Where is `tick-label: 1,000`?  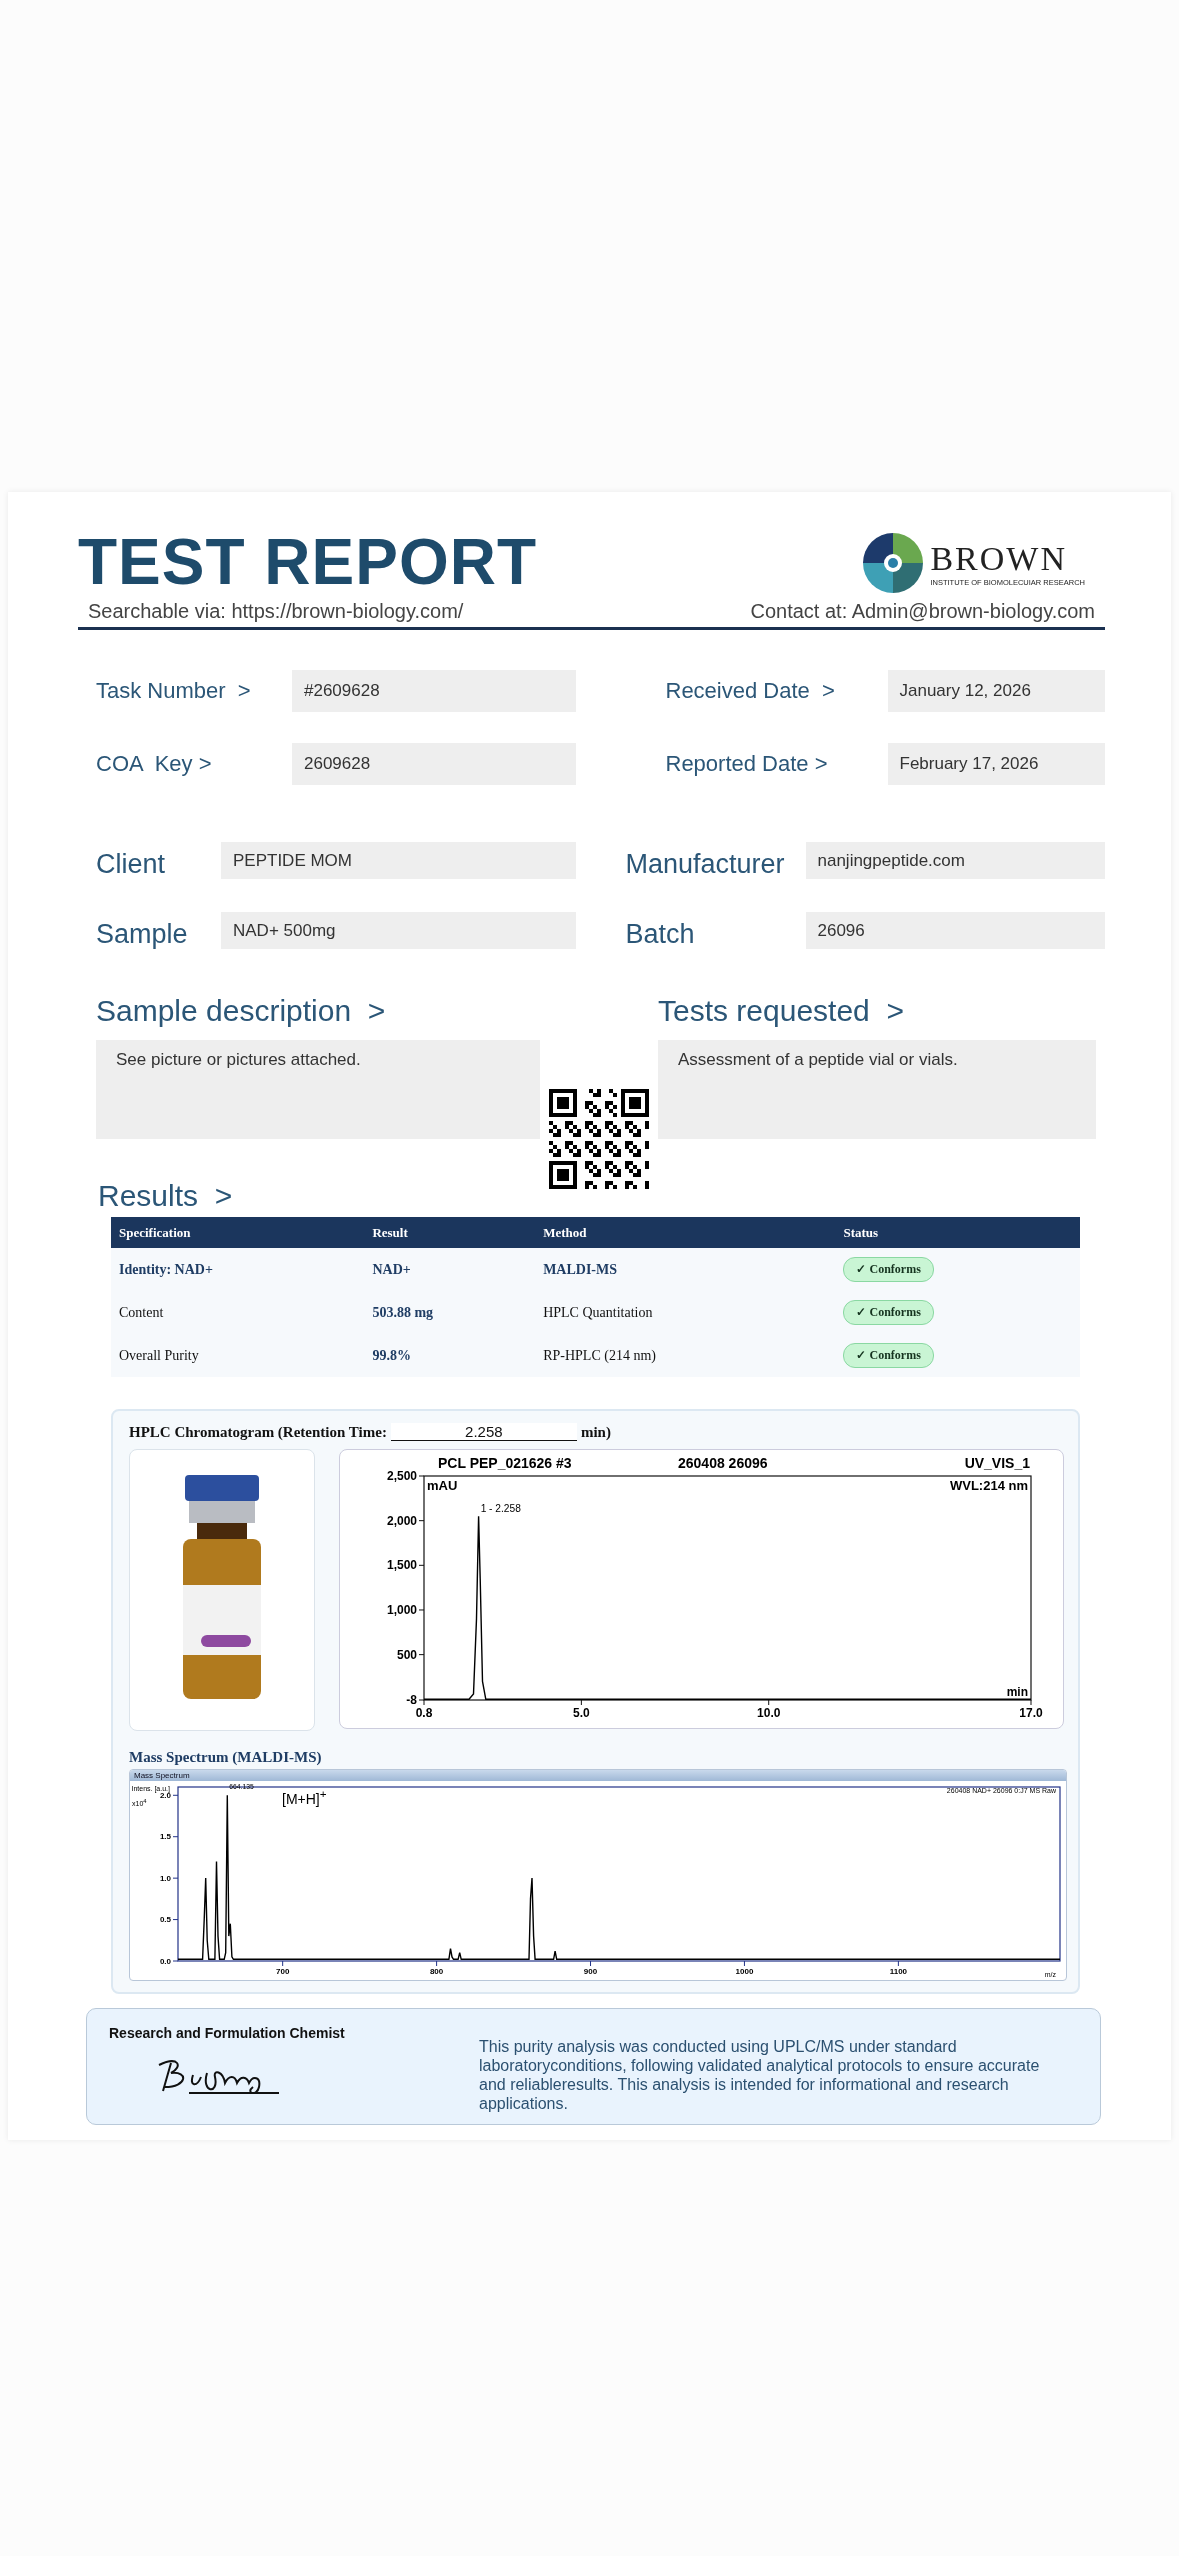
tick-label: 1,000 is located at coordinates (401, 1609).